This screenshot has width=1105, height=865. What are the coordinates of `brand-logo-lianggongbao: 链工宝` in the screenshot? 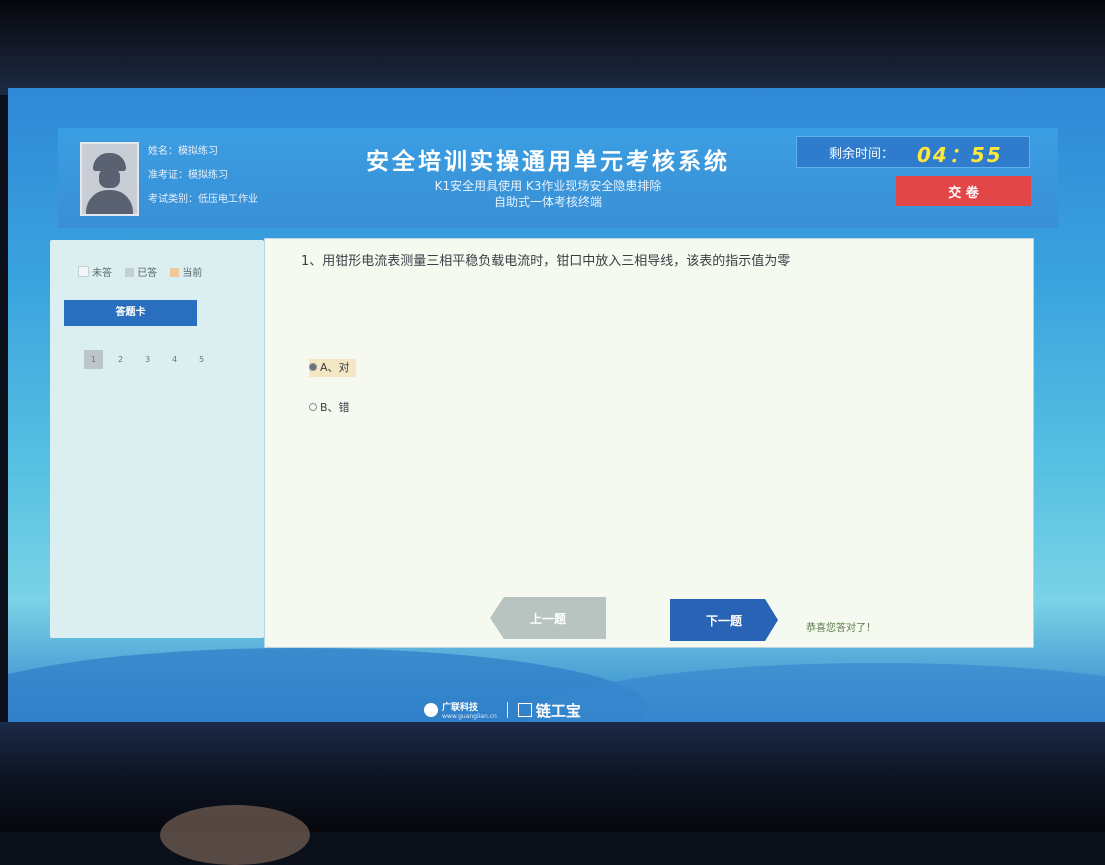 It's located at (549, 710).